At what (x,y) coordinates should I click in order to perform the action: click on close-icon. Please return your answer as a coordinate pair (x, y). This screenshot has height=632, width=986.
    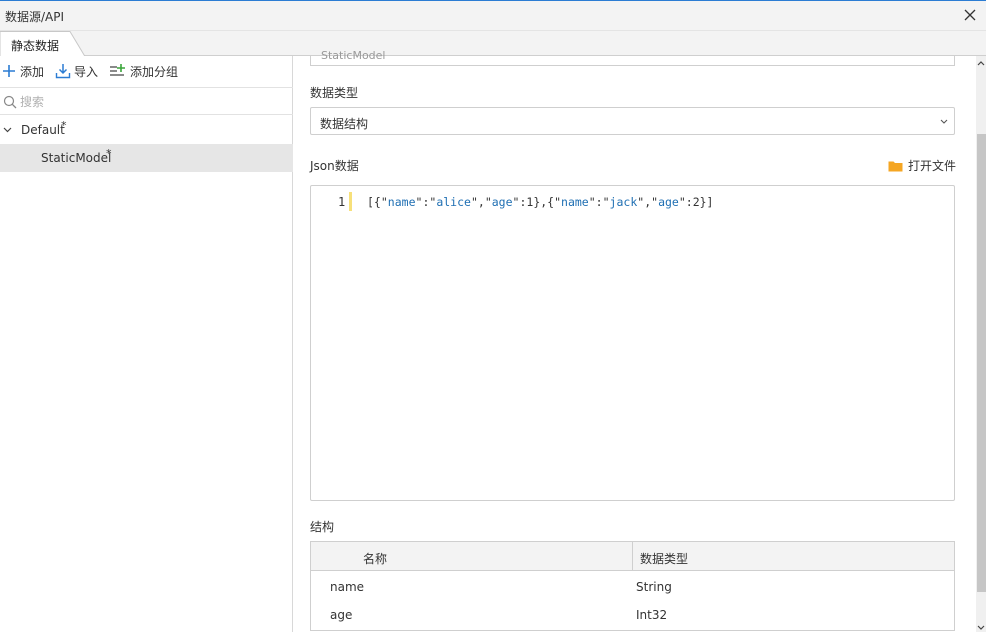
    Looking at the image, I should click on (970, 15).